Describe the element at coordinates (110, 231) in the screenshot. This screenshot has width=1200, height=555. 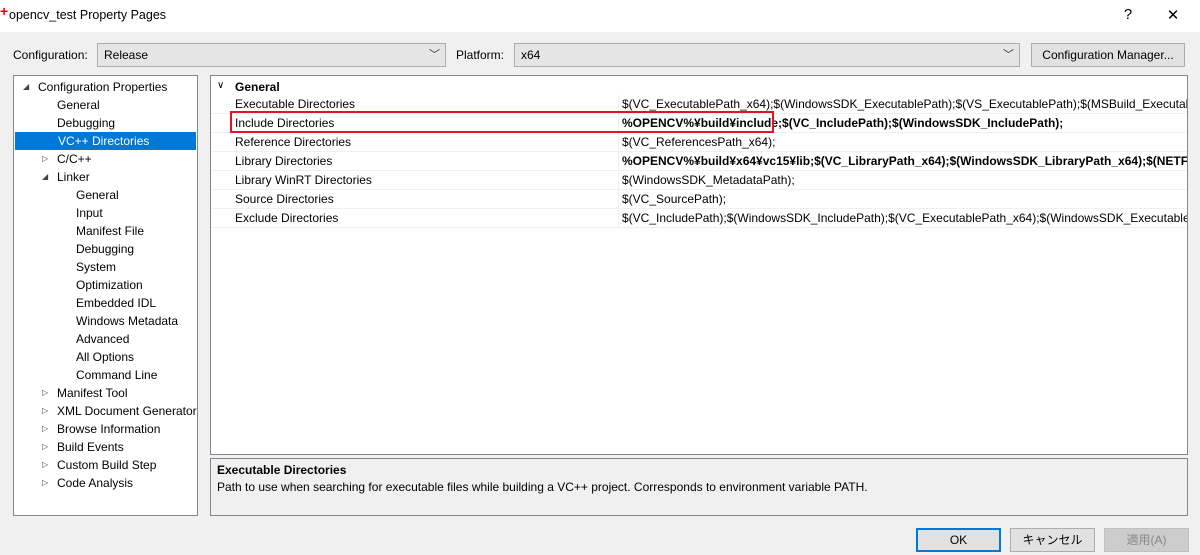
I see `tree-item-label: Manifest File` at that location.